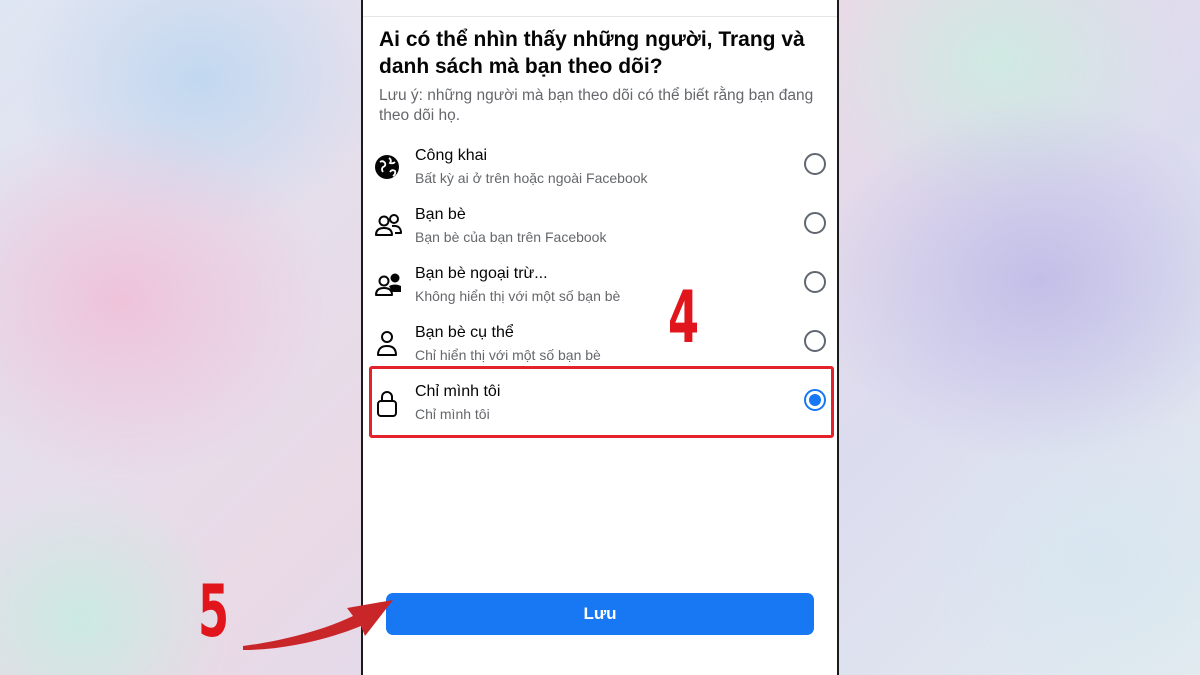 The image size is (1200, 675). I want to click on step-4-label: 4, so click(684, 317).